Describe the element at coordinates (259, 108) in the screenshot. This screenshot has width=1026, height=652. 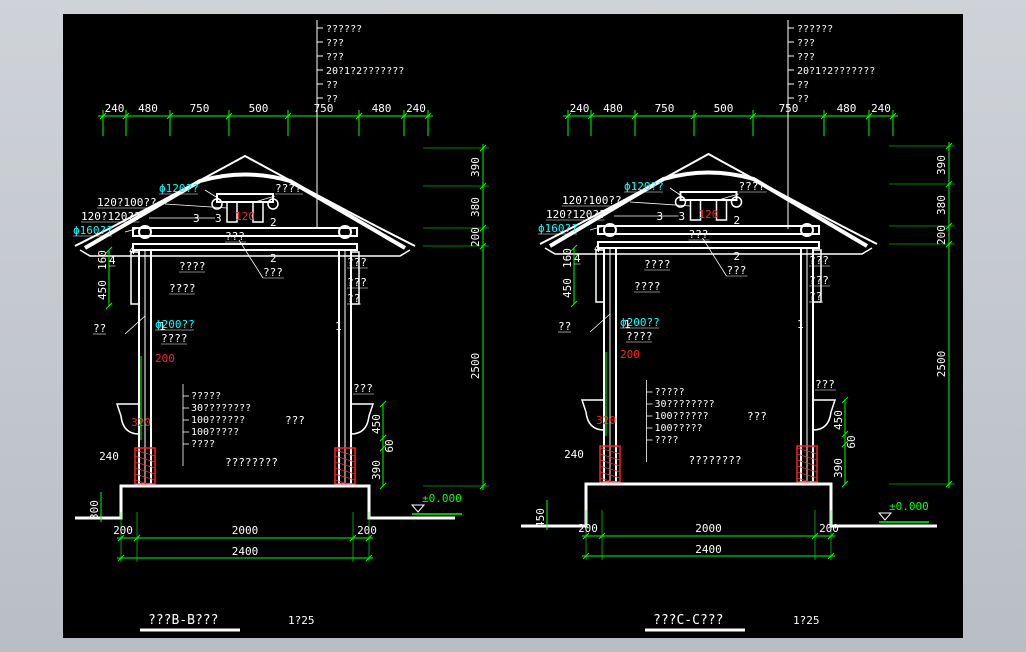
I see `top-dimension-text: 500` at that location.